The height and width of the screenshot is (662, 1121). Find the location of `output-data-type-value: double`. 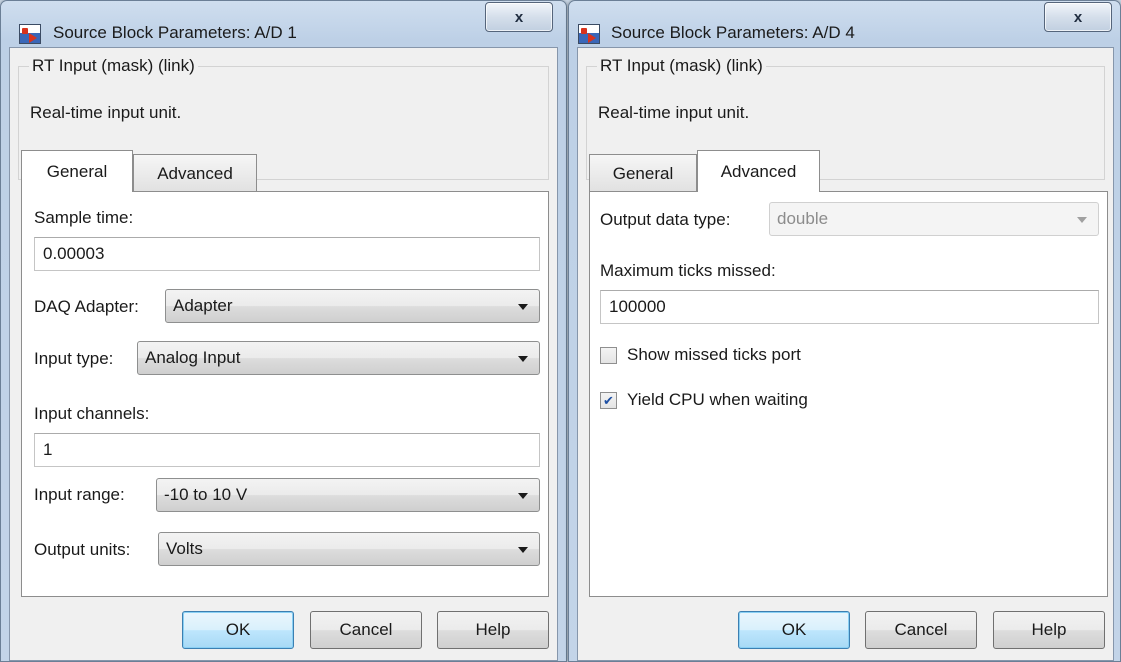

output-data-type-value: double is located at coordinates (803, 218).